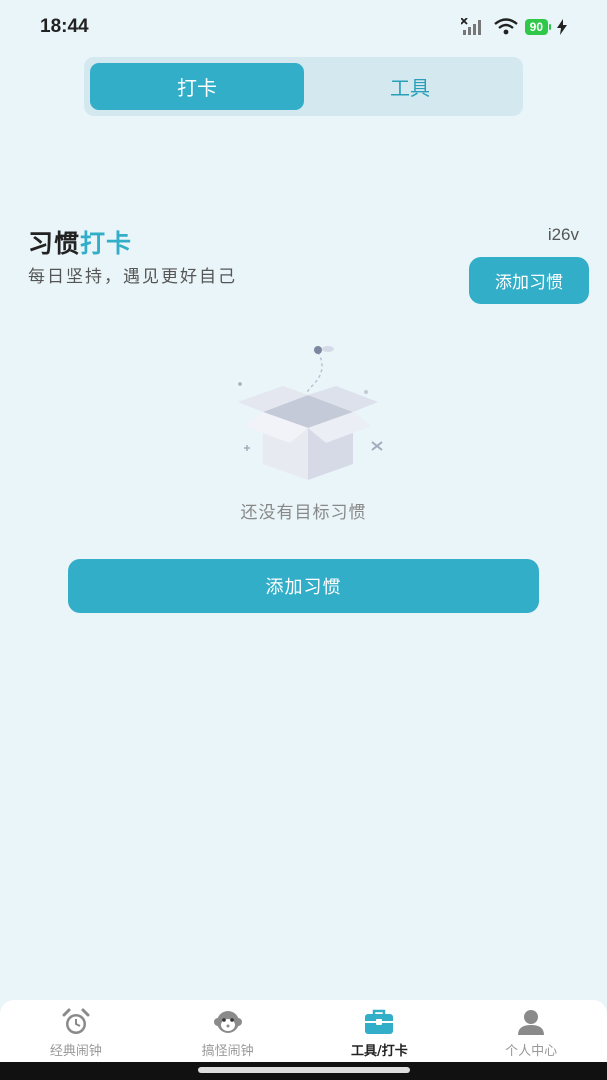 The height and width of the screenshot is (1080, 607). What do you see at coordinates (303, 586) in the screenshot?
I see `add-habit-button: 添加习惯` at bounding box center [303, 586].